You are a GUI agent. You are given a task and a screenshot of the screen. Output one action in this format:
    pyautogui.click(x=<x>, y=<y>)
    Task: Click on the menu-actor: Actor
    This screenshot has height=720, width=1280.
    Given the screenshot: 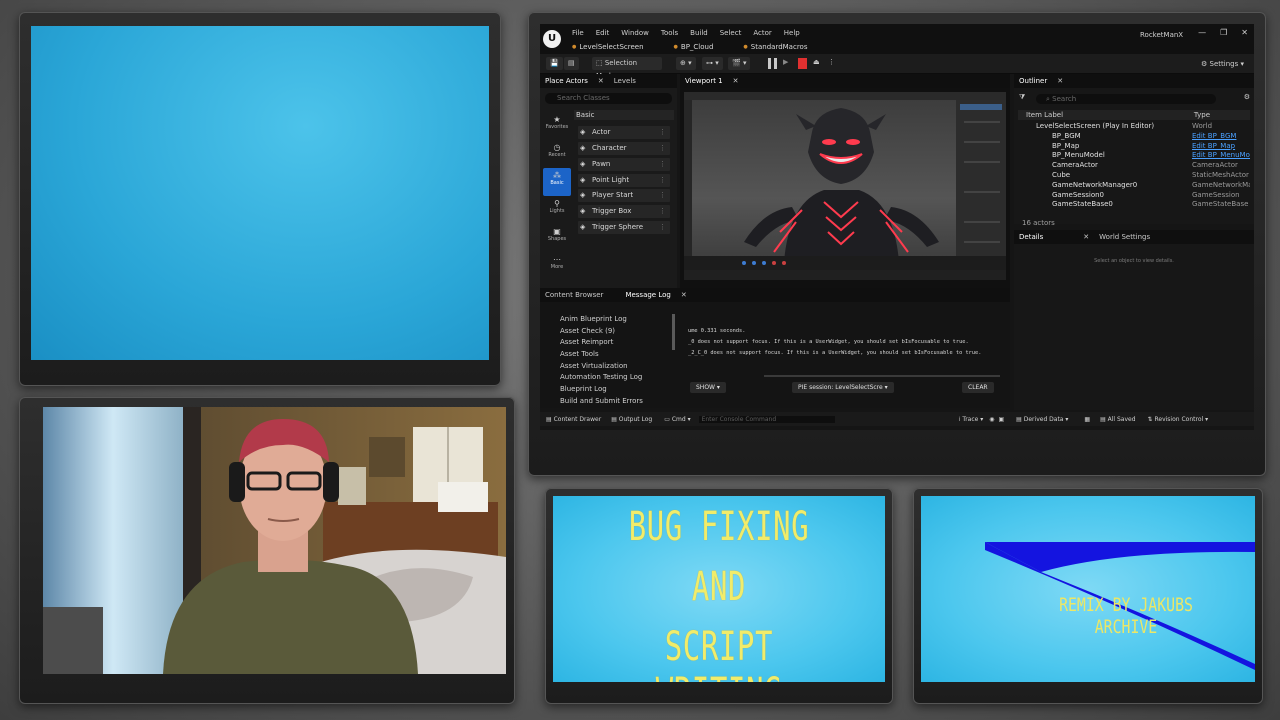 What is the action you would take?
    pyautogui.click(x=762, y=33)
    